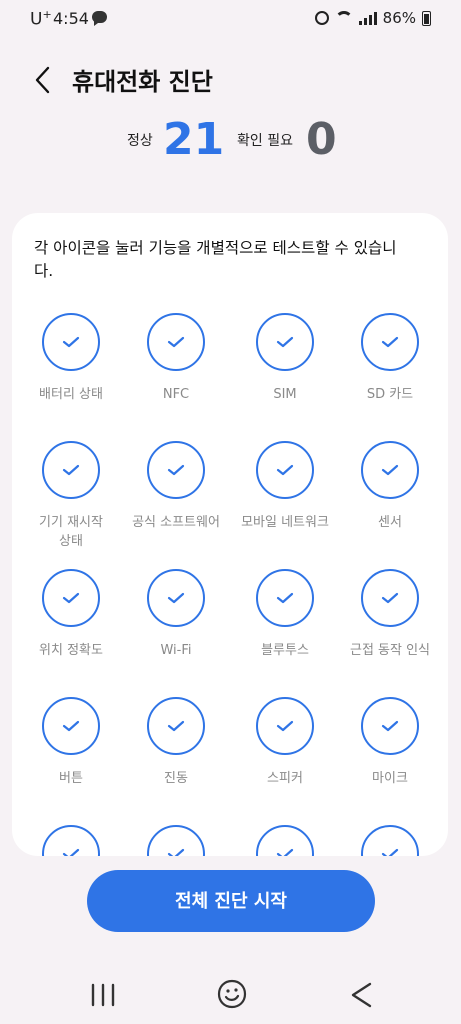 The image size is (461, 1024). What do you see at coordinates (71, 778) in the screenshot?
I see `test-item-label: 버튼` at bounding box center [71, 778].